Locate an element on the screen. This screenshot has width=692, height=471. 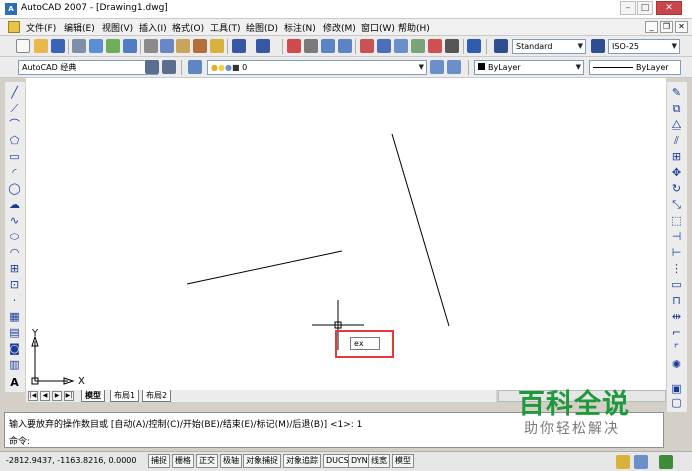
linetype-select: ByLayer is located at coordinates (635, 67).